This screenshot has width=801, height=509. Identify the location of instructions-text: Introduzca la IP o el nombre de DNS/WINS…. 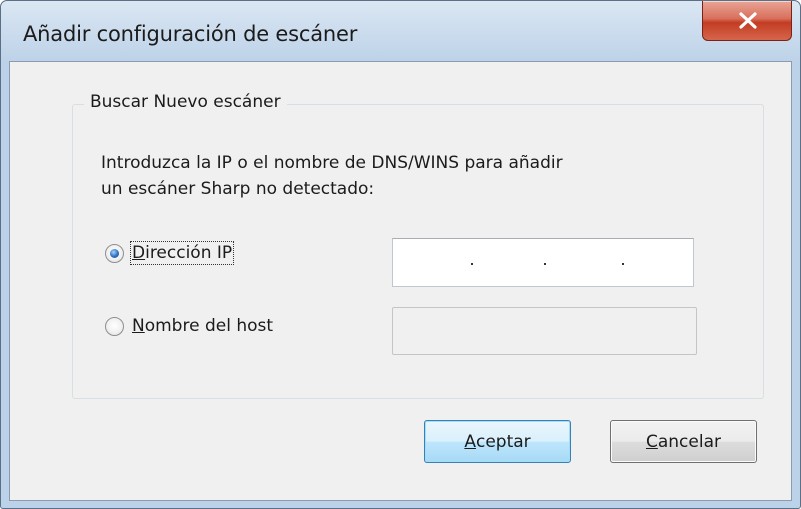
(401, 176).